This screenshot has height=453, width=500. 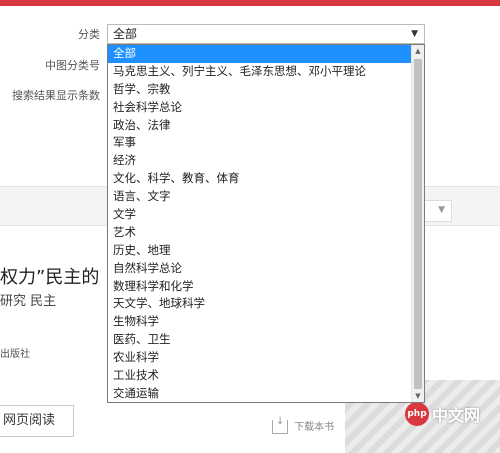 What do you see at coordinates (314, 427) in the screenshot?
I see `download-label: 下载本书` at bounding box center [314, 427].